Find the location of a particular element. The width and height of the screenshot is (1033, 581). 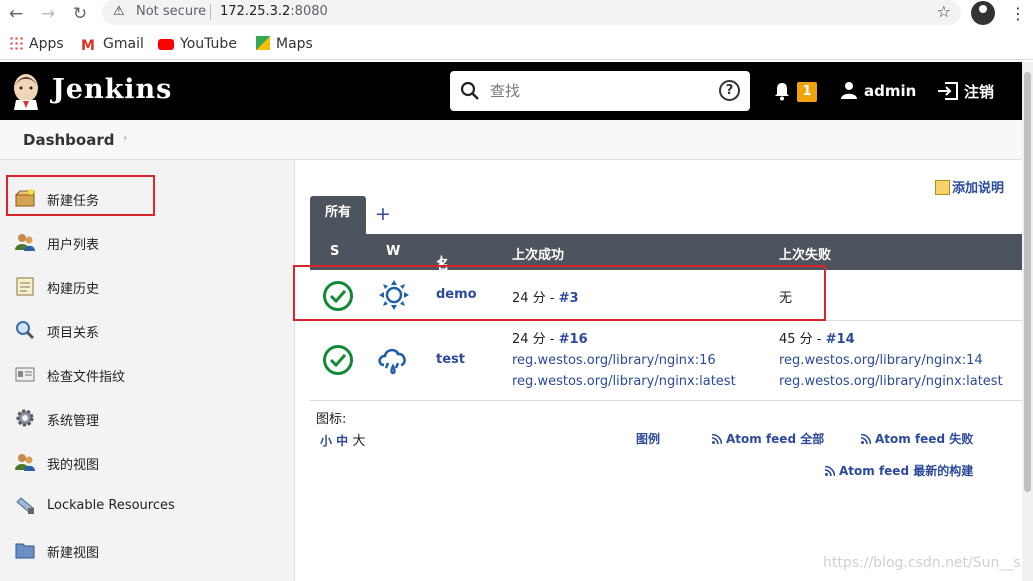

breadcrumb-dashboard: Dashboard is located at coordinates (68, 140).